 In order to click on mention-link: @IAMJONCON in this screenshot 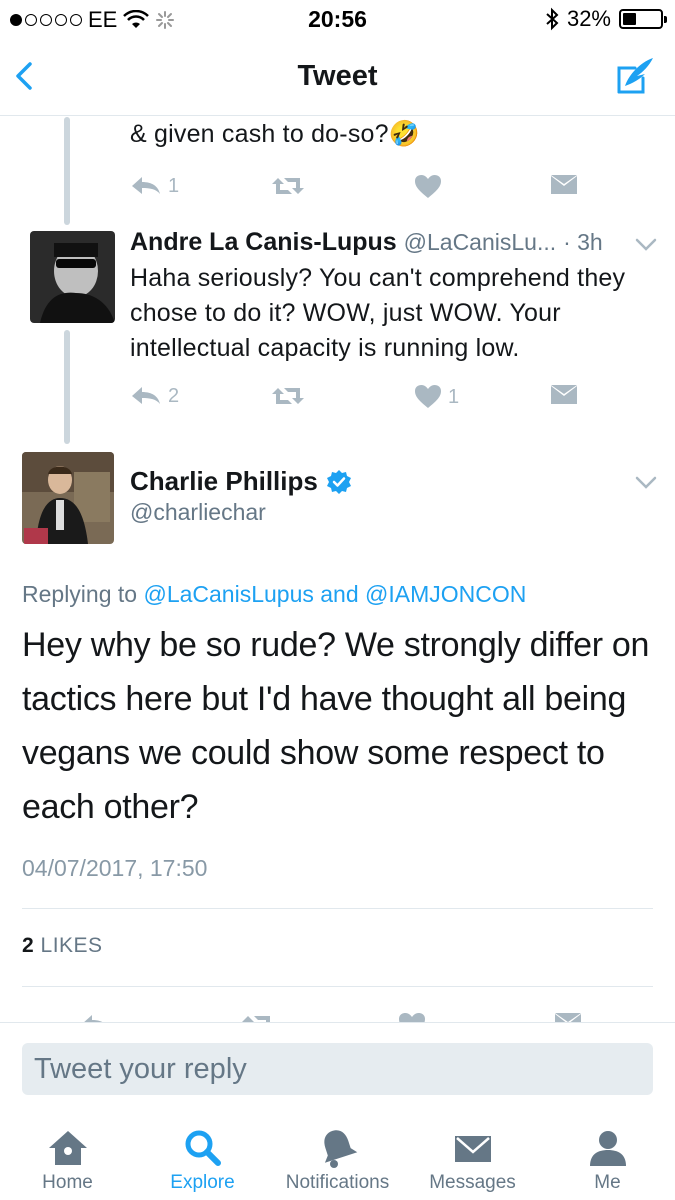, I will do `click(445, 594)`.